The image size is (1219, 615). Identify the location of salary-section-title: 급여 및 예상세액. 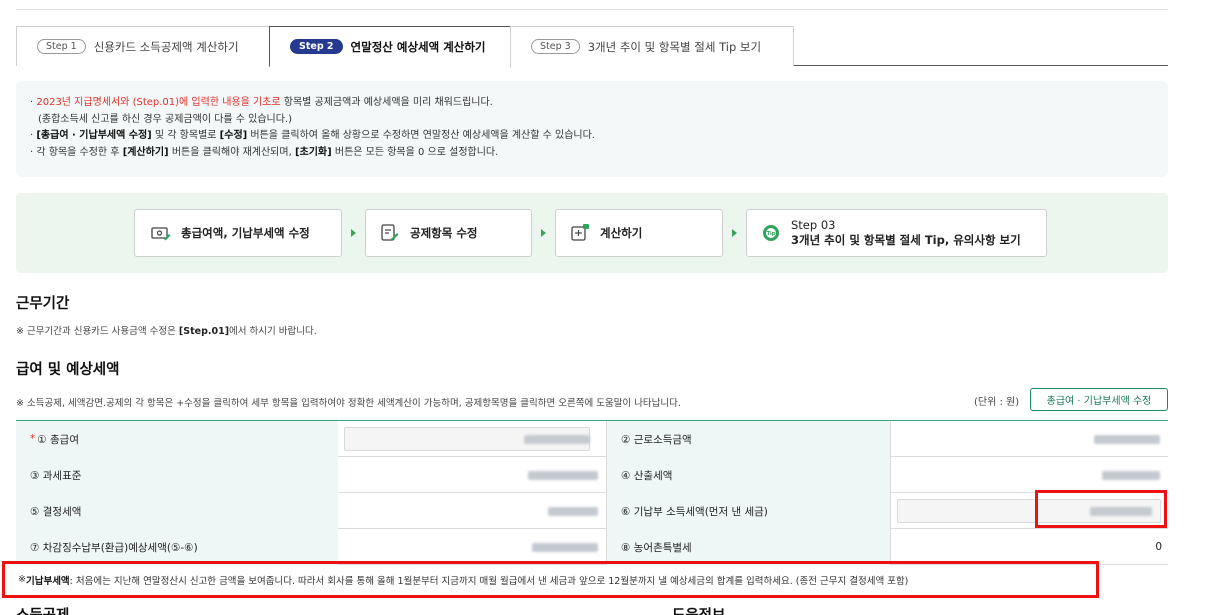
(68, 370).